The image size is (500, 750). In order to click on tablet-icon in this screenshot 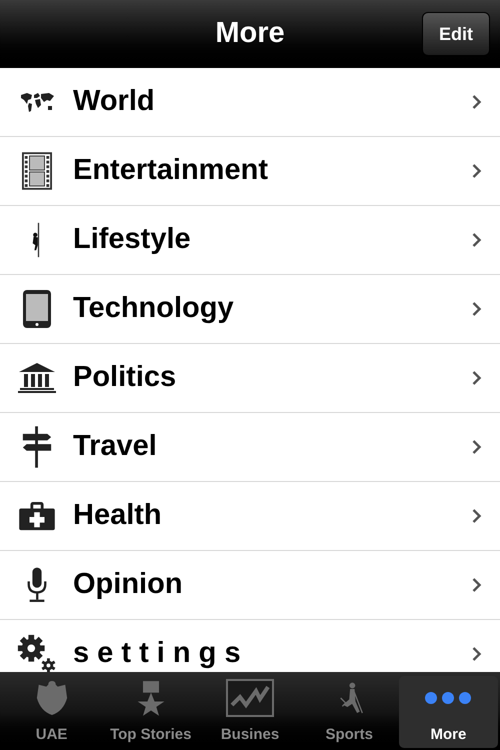, I will do `click(37, 309)`.